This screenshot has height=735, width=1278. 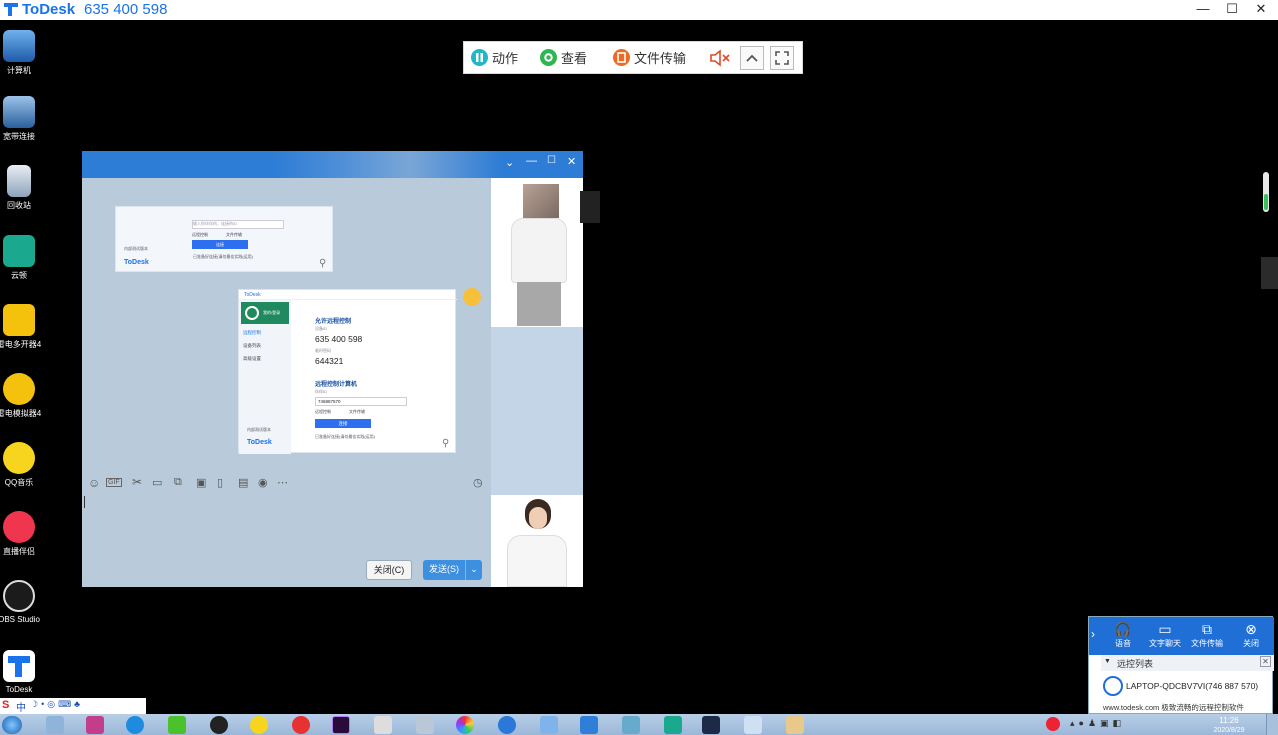 I want to click on panel-footer: www.todesk.com 极致流畅的远程控制软件, so click(x=1173, y=707).